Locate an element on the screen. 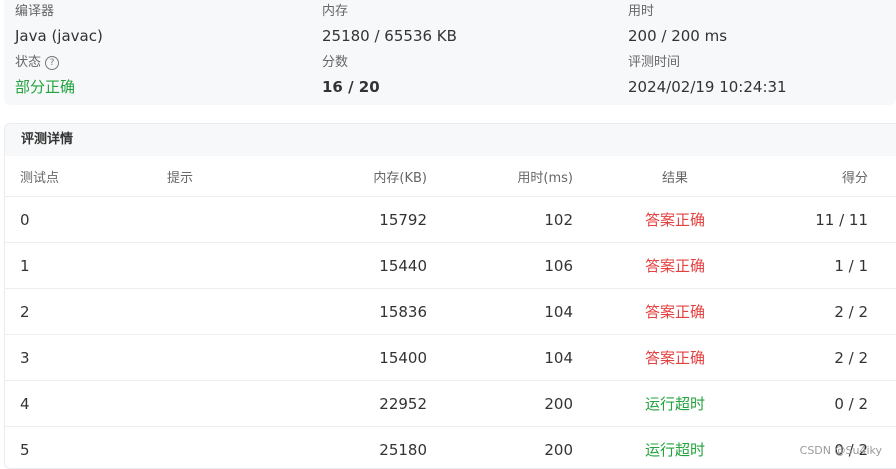 The width and height of the screenshot is (896, 469). header-time: 用时(ms) is located at coordinates (545, 178).